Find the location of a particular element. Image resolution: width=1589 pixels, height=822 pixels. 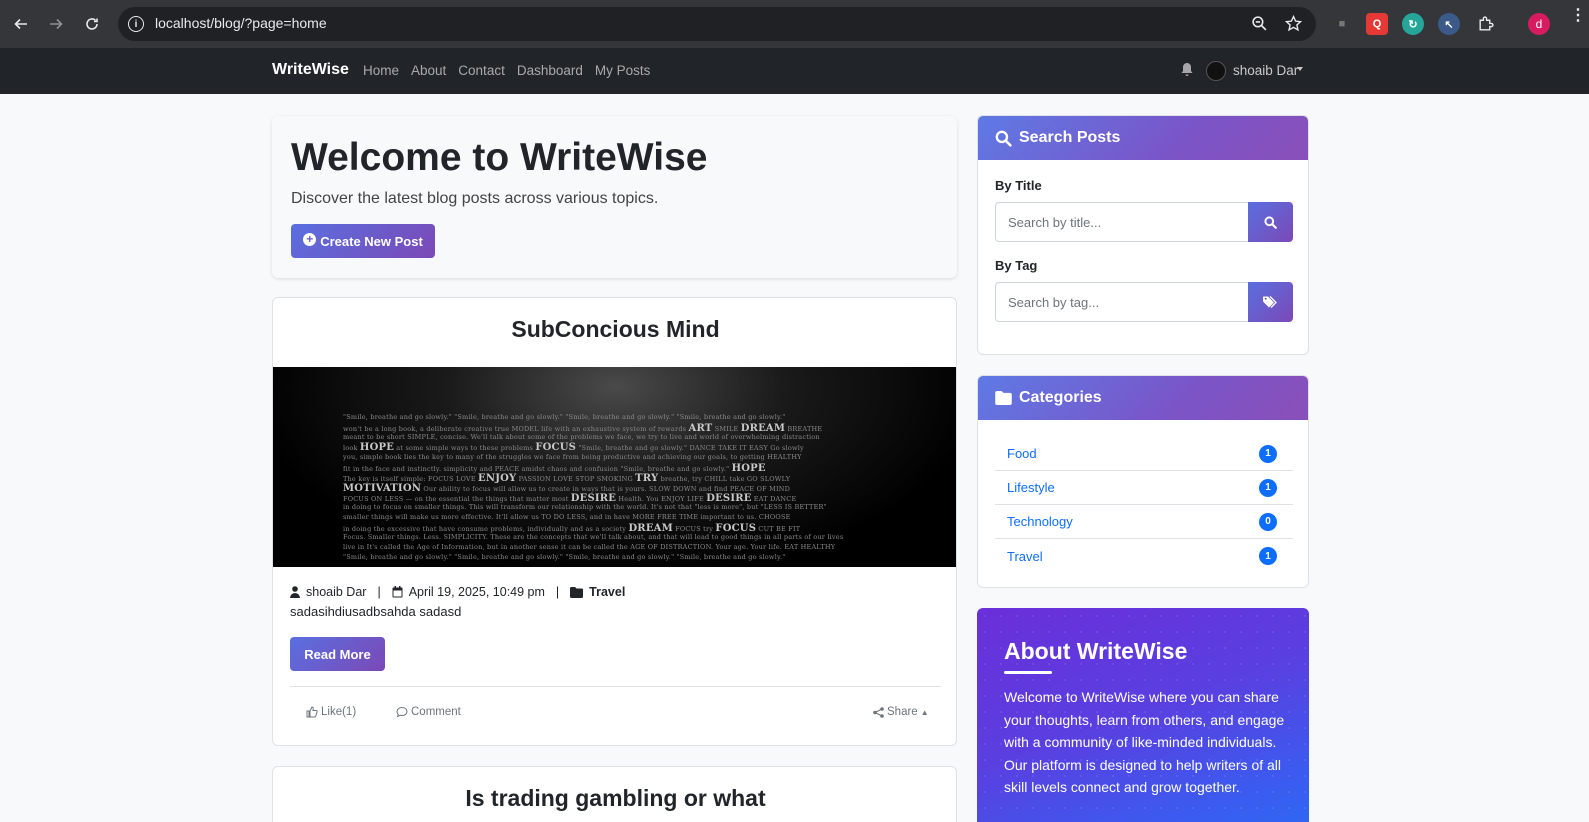

tag-field-label: By Tag is located at coordinates (1016, 265).